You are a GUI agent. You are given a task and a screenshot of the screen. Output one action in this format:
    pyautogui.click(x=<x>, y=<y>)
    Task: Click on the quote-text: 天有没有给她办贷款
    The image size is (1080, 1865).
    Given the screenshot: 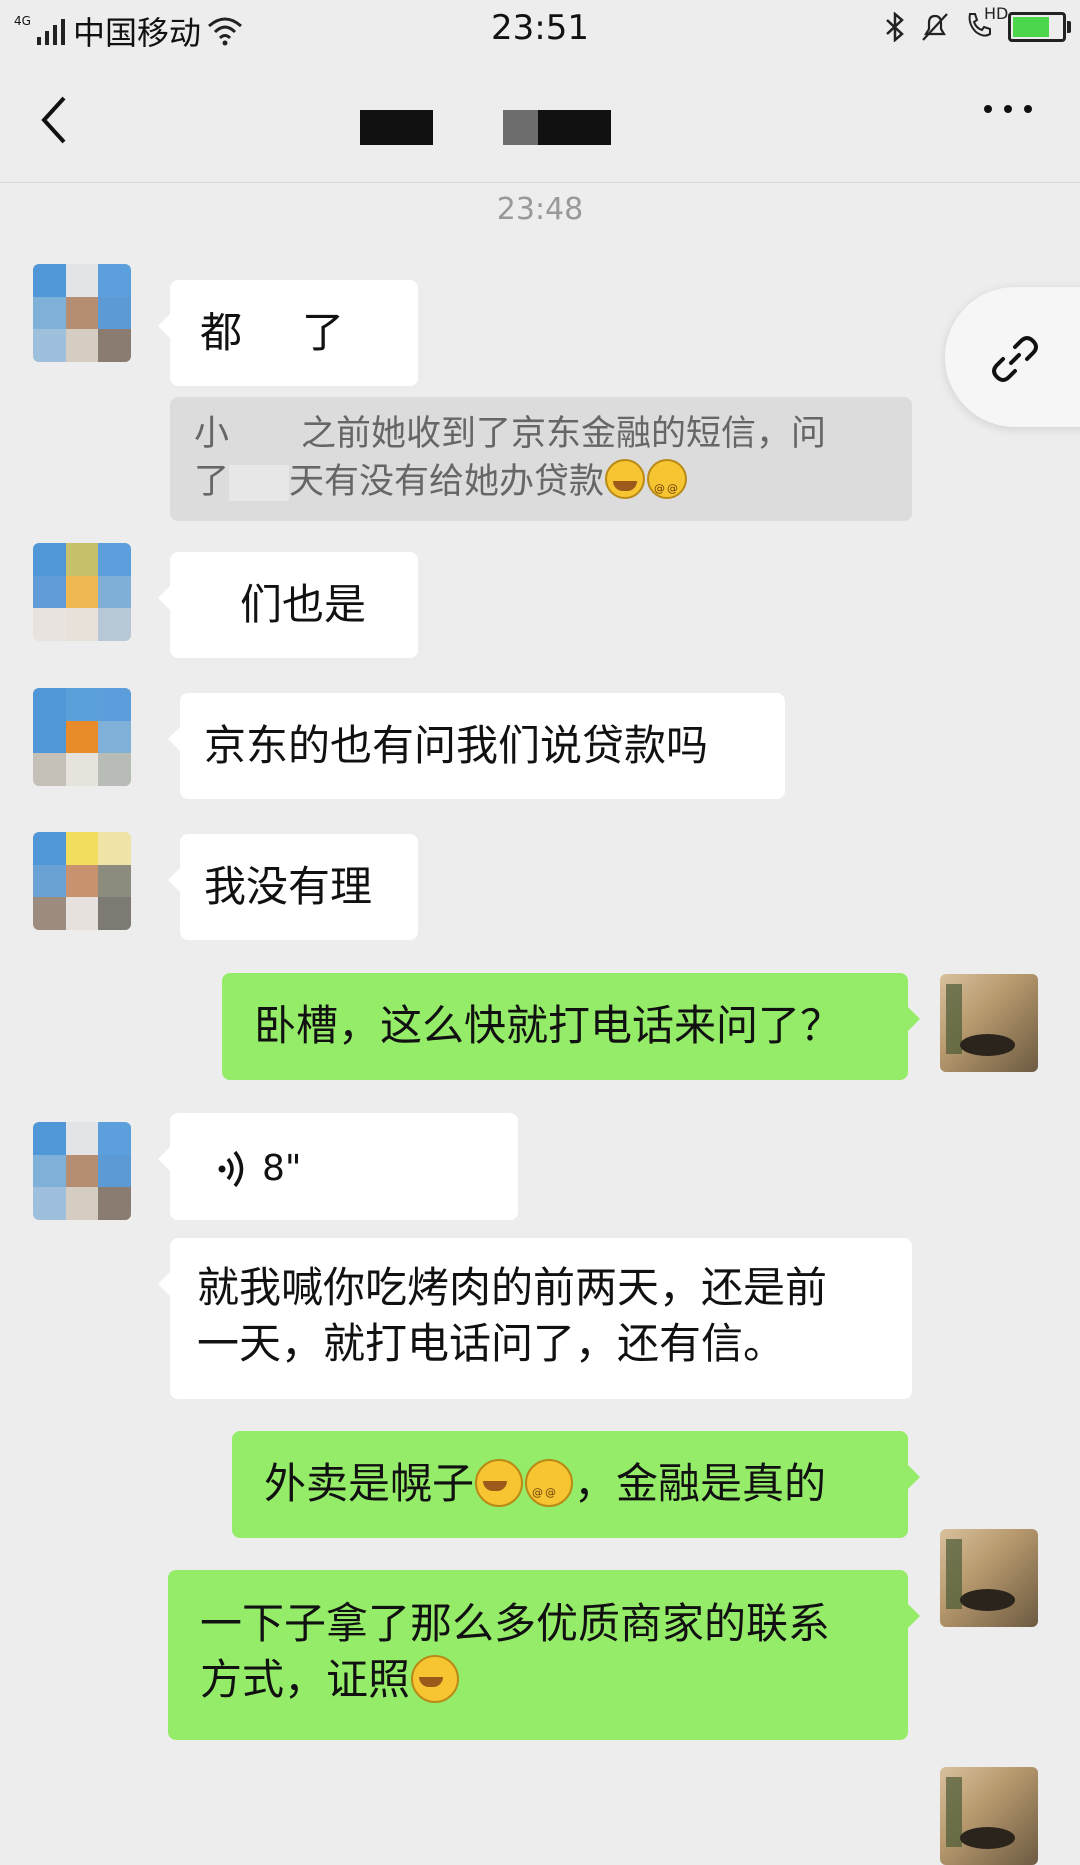 What is the action you would take?
    pyautogui.click(x=447, y=482)
    